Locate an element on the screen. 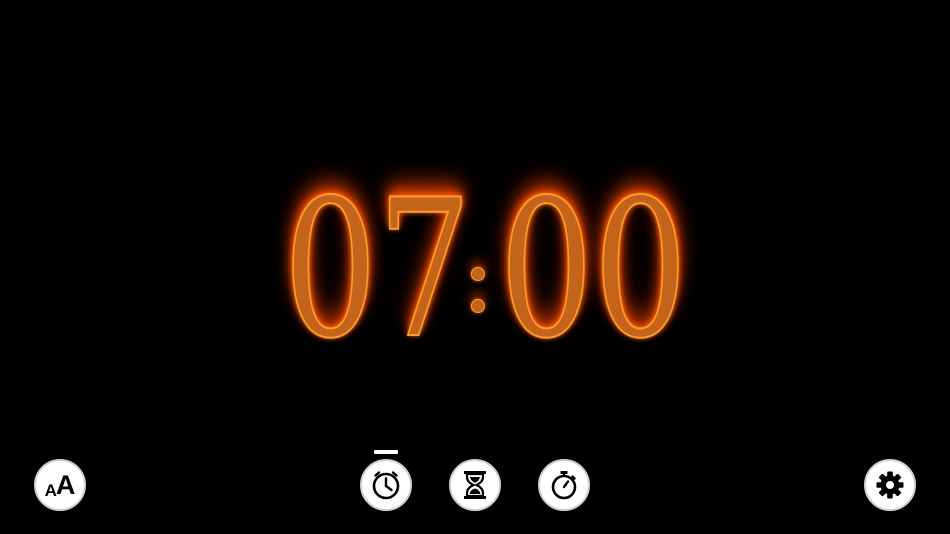 This screenshot has height=534, width=950. hour-ones-digit: 7 is located at coordinates (425, 269).